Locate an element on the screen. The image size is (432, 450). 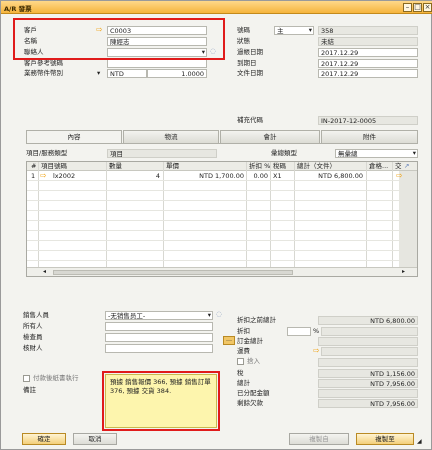
col-header-qty: 數量 is located at coordinates (115, 166).